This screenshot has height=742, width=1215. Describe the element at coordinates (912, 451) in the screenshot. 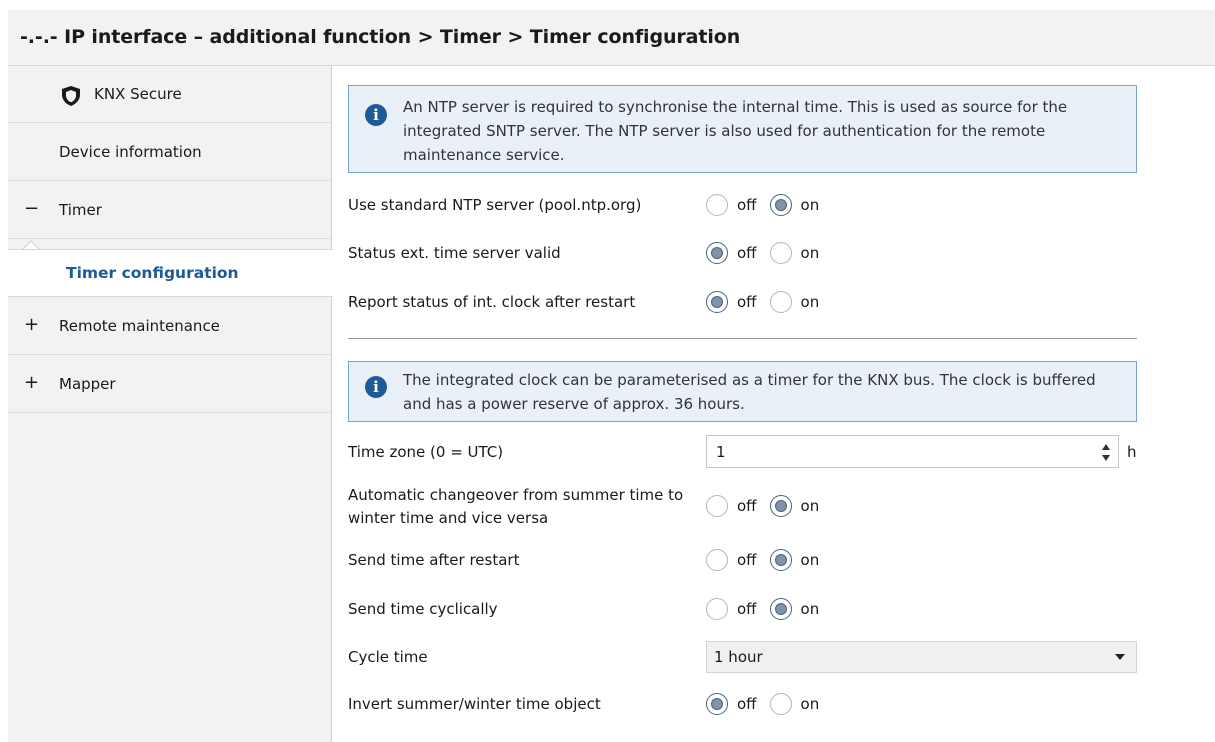

I see `time-zone-stepper: 1` at that location.